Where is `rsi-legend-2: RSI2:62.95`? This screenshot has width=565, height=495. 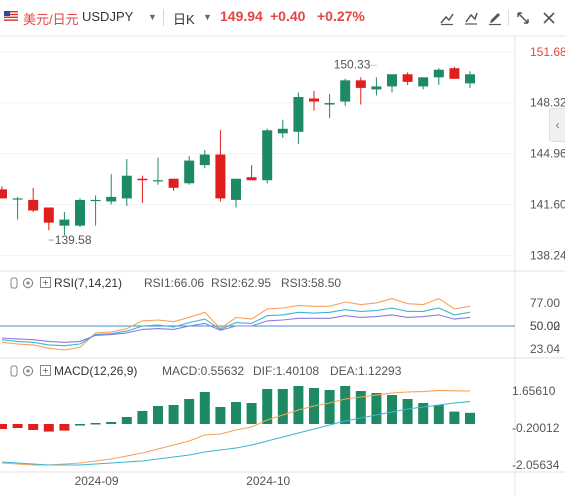 rsi-legend-2: RSI2:62.95 is located at coordinates (241, 283).